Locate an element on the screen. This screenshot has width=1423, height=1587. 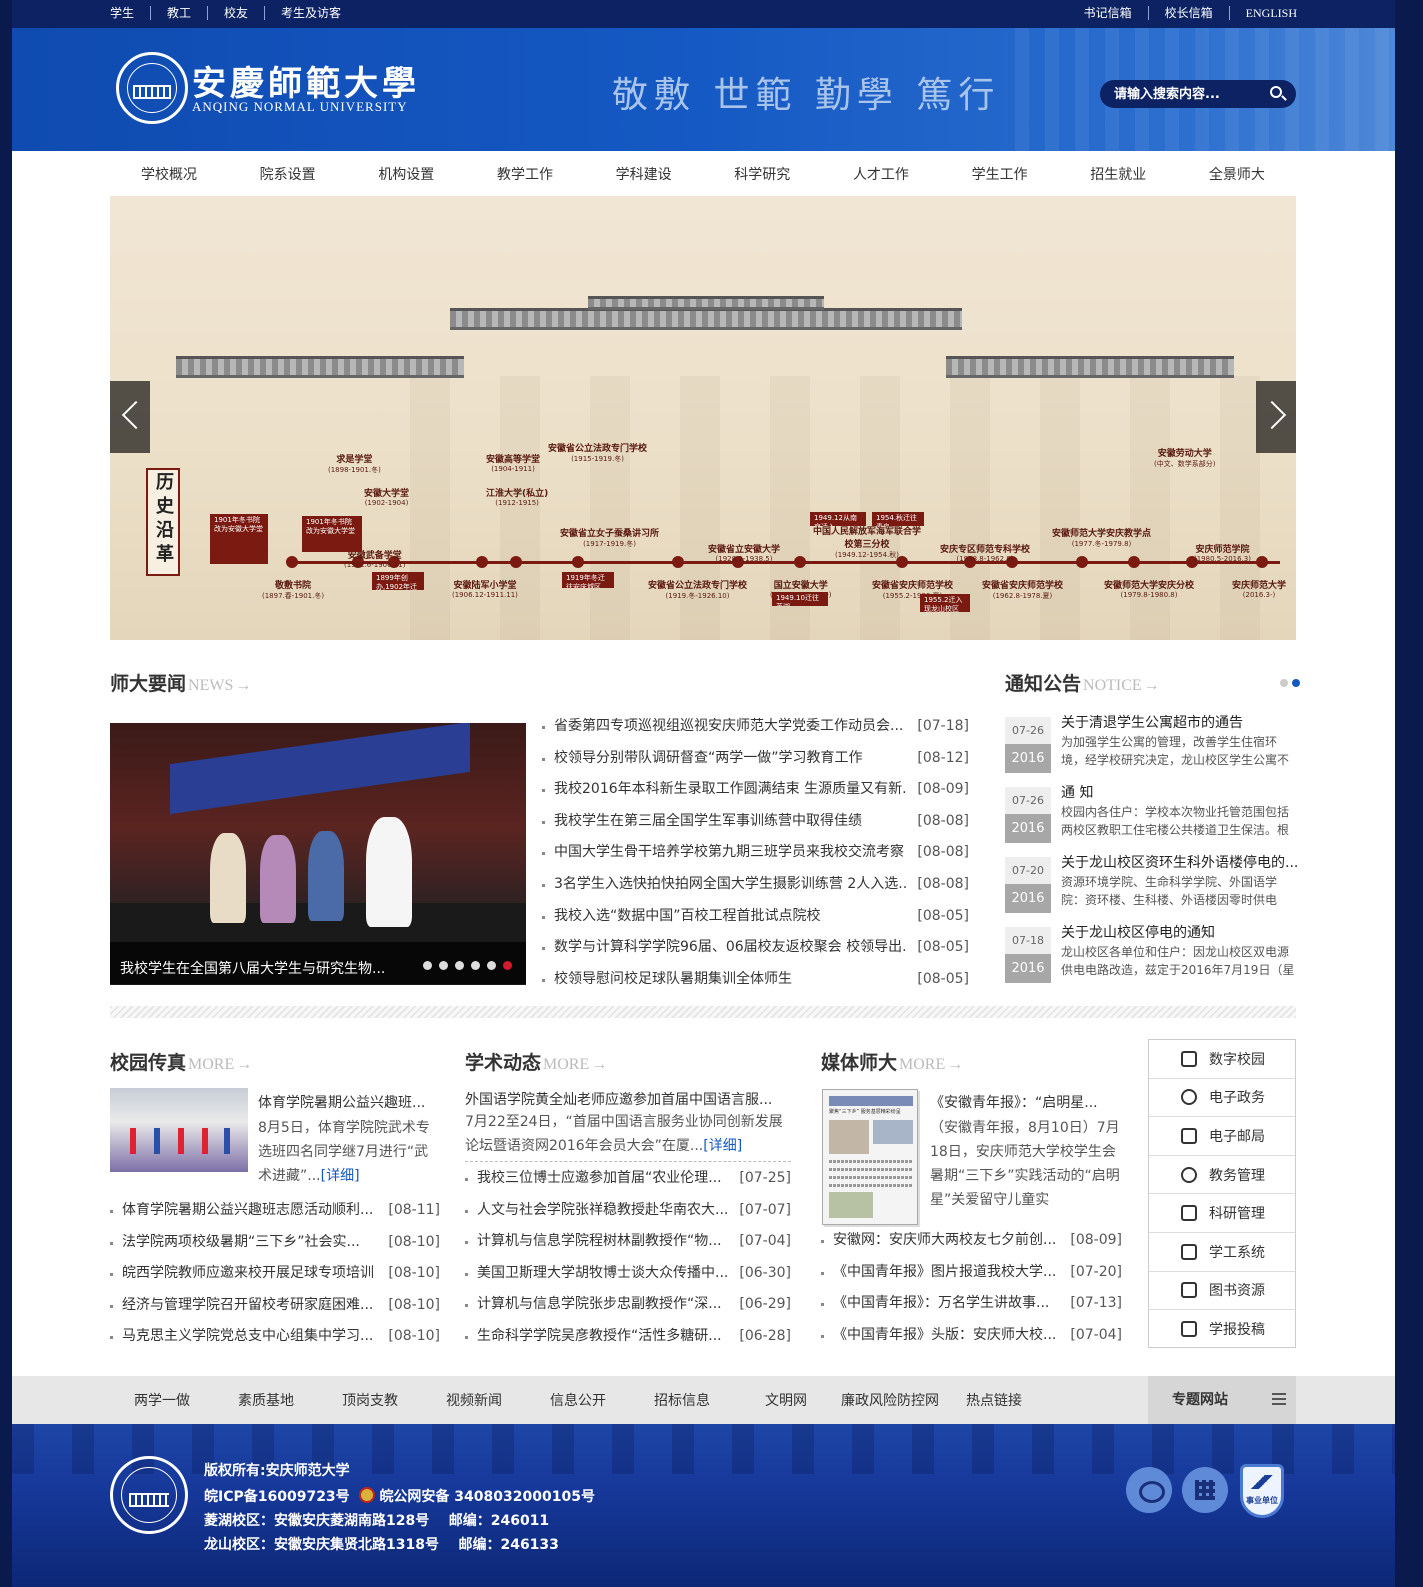
list-item-title: 我校入选“数据中国”百校工程首批试点院校 is located at coordinates (724, 917).